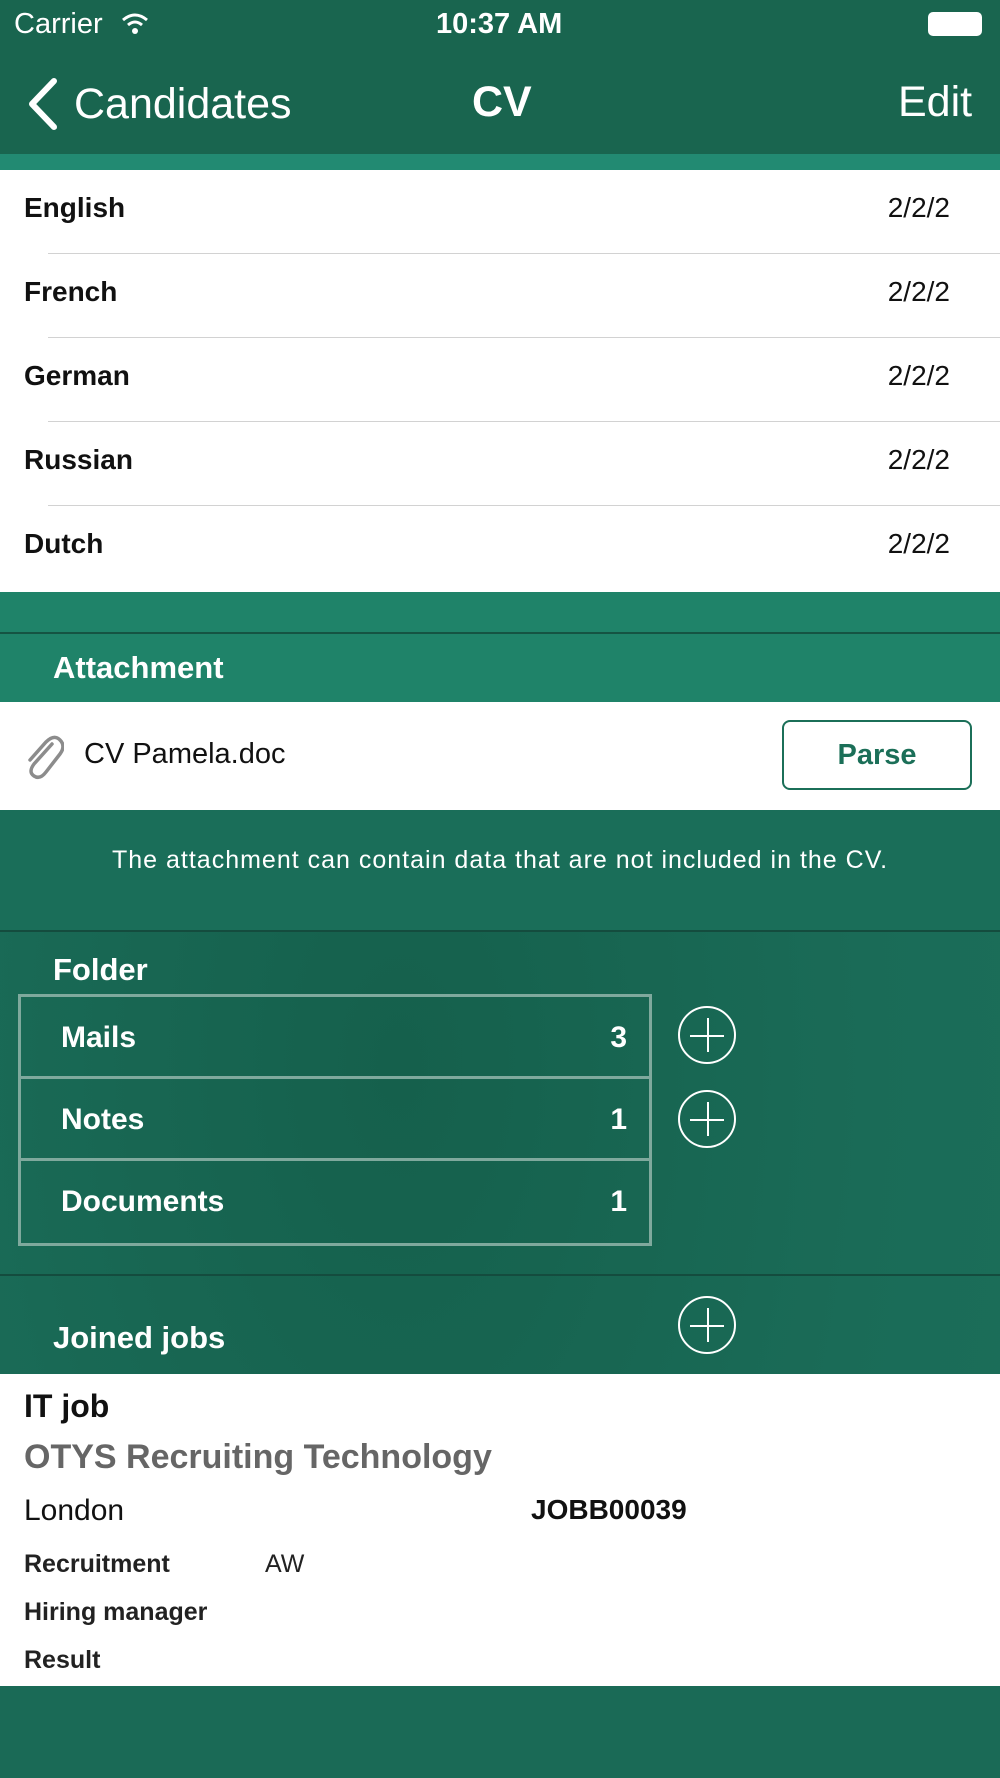 This screenshot has width=1000, height=1778. Describe the element at coordinates (500, 464) in the screenshot. I see `language-row: Russian 2/2/2` at that location.